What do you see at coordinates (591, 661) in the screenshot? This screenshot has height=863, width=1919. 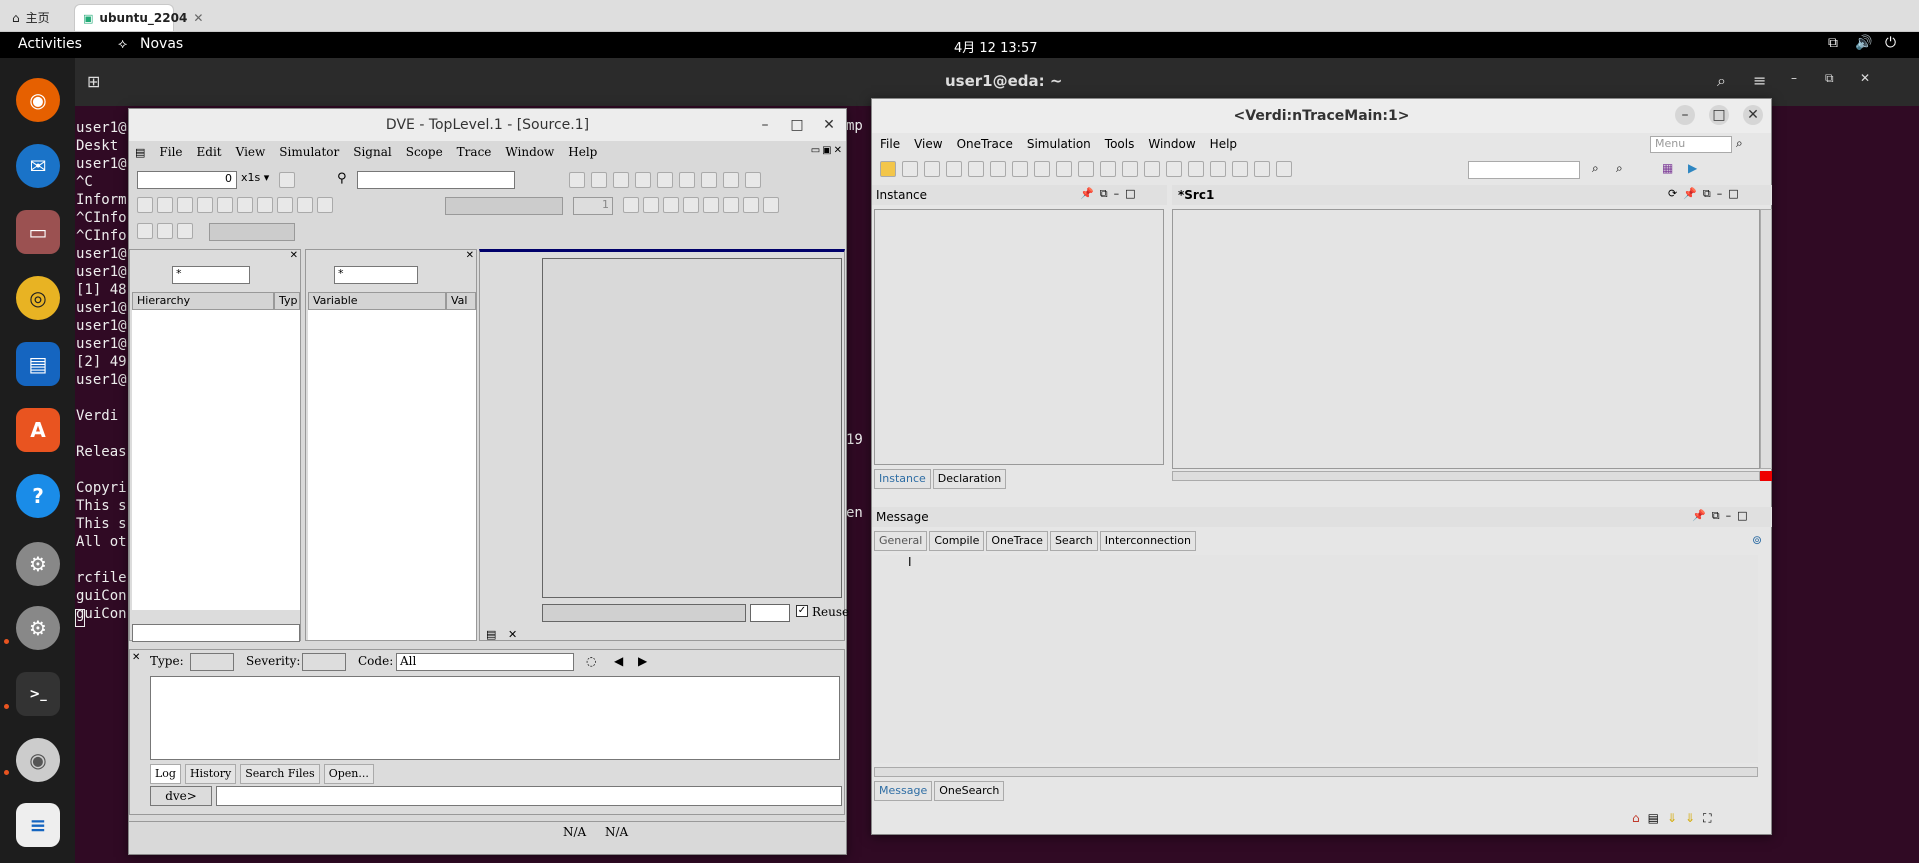 I see `stop-icon: ◌` at bounding box center [591, 661].